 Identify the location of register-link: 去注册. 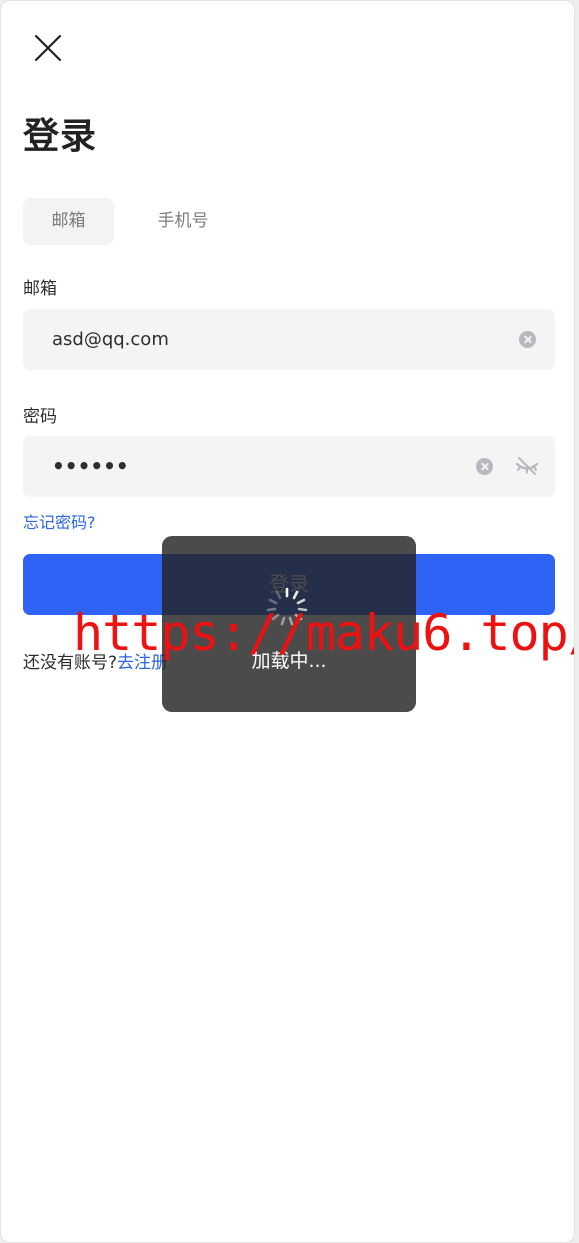
(142, 663).